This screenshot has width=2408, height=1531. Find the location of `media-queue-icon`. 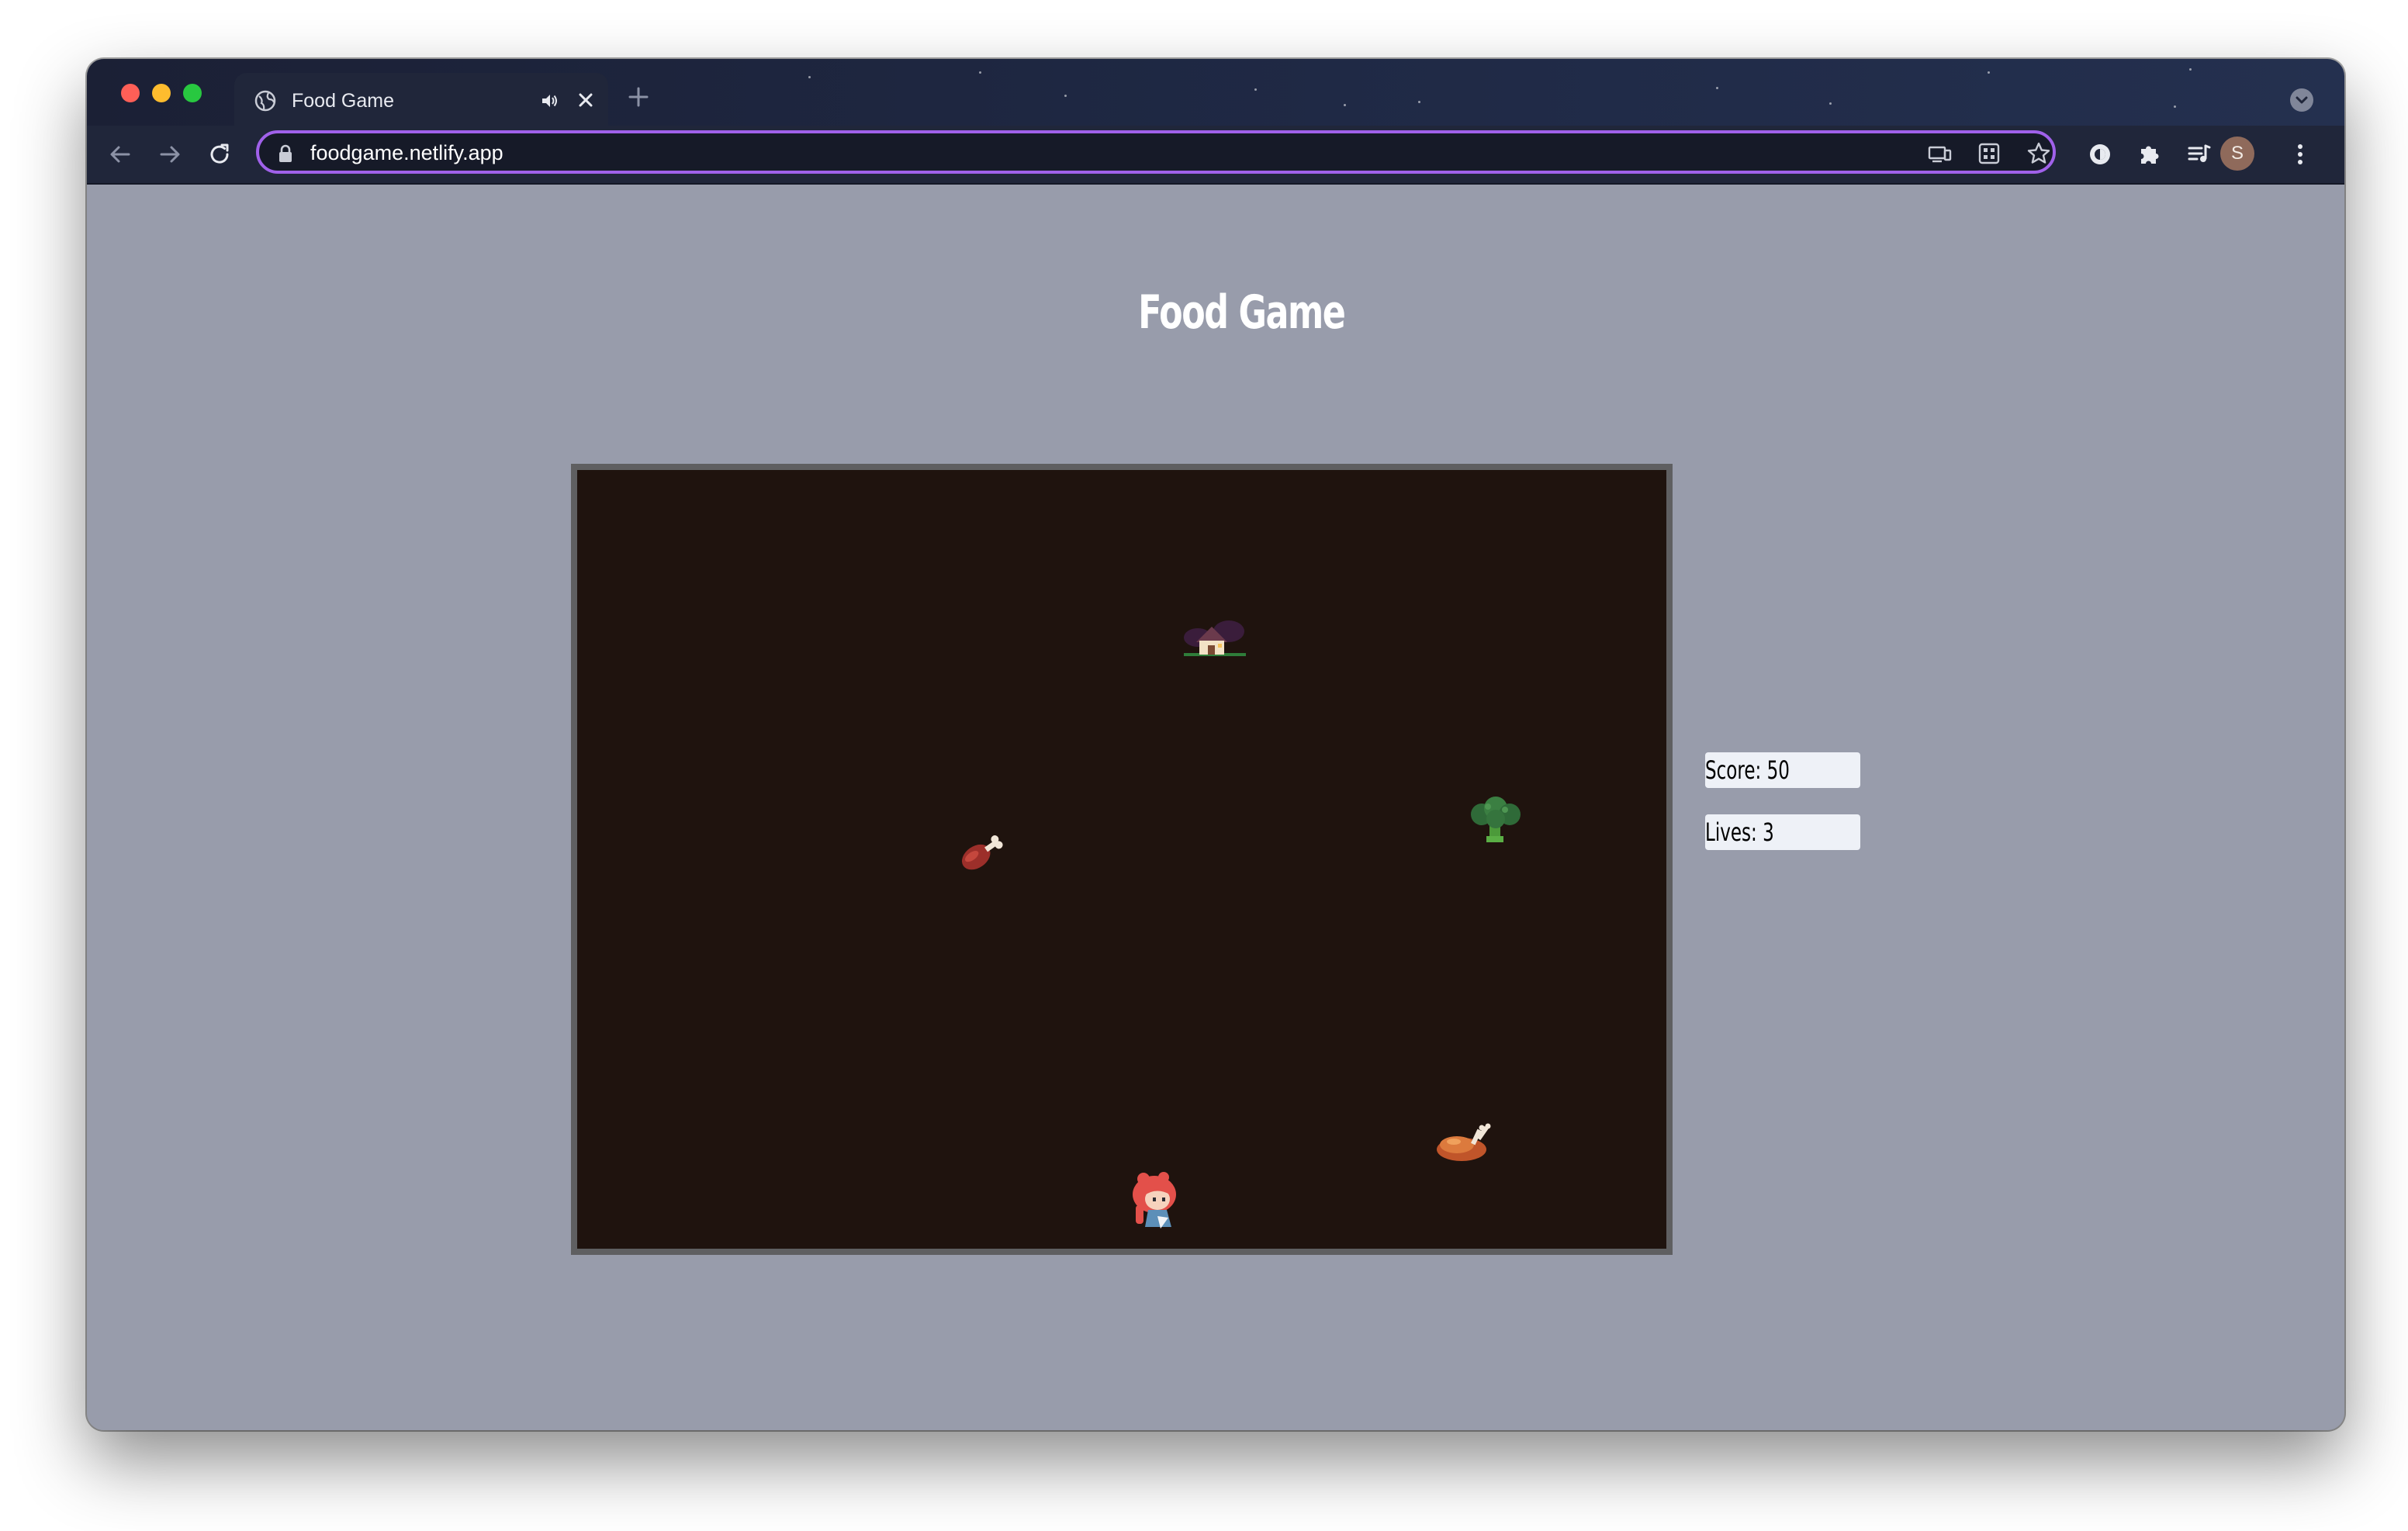

media-queue-icon is located at coordinates (2199, 154).